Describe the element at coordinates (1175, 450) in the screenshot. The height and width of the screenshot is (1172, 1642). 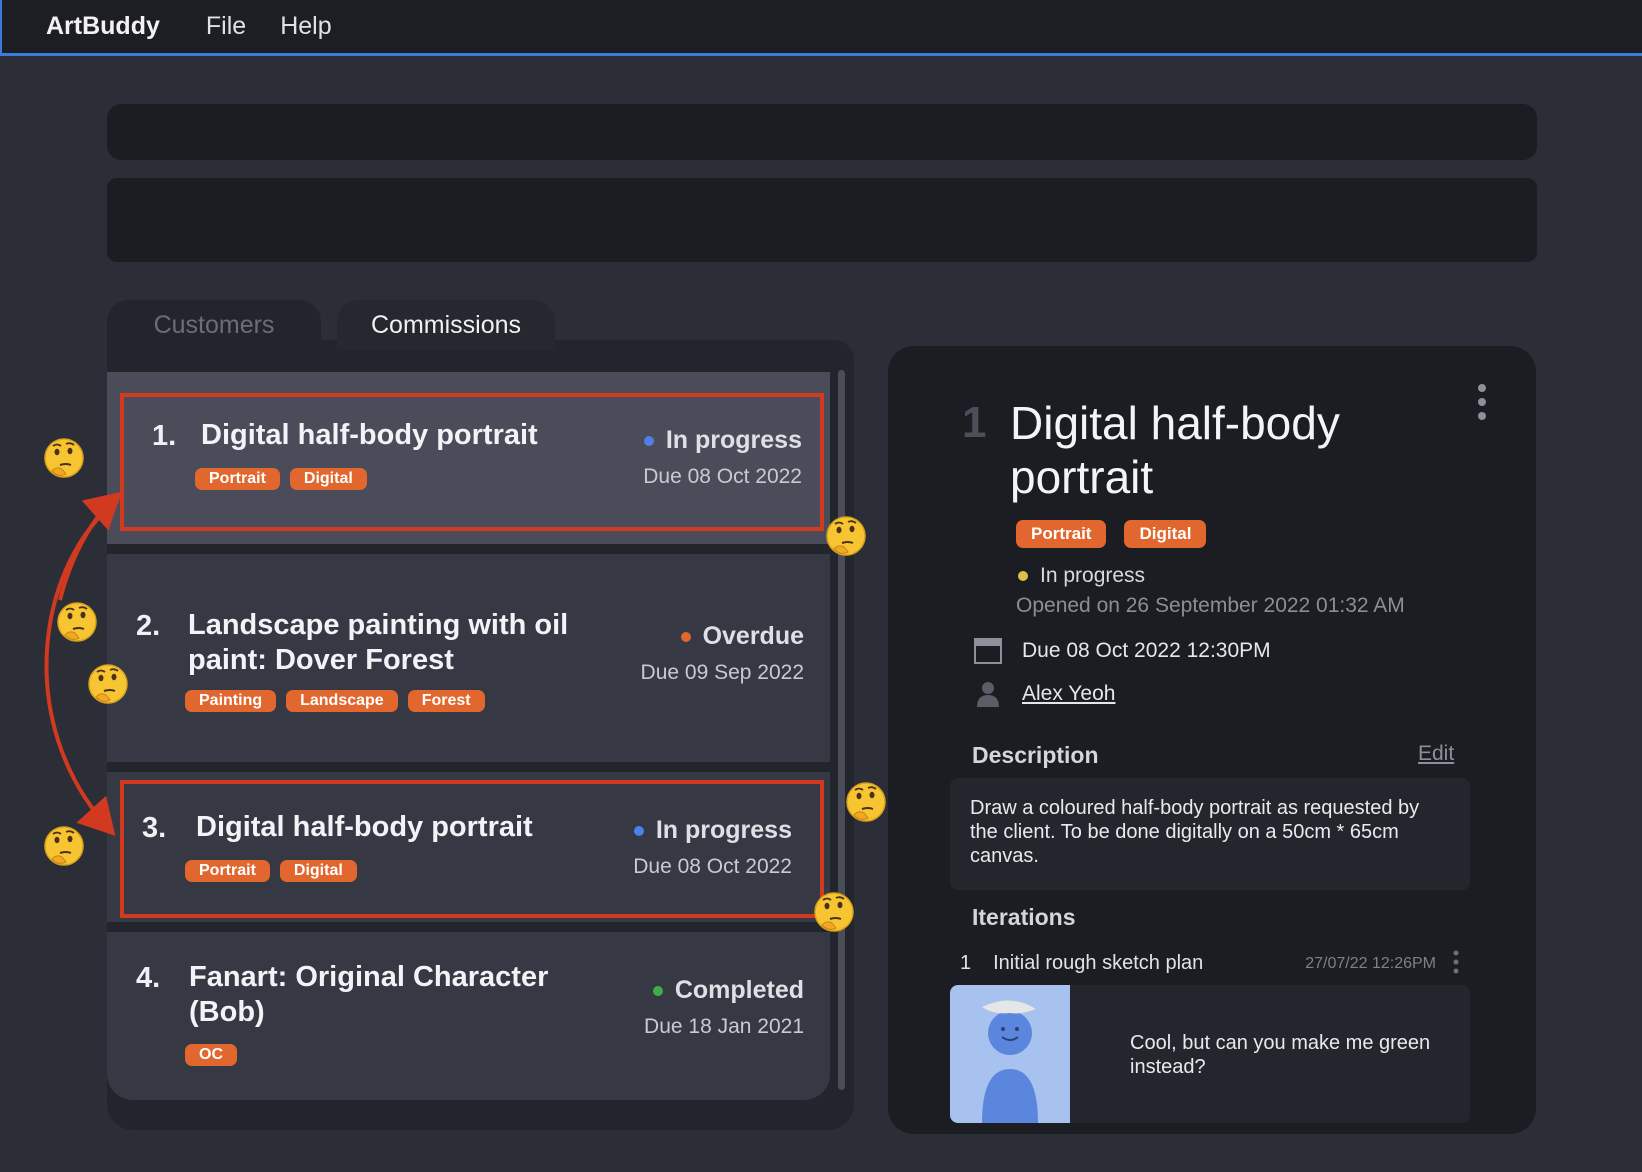
I see `detail-title: Digital half-body portrait` at that location.